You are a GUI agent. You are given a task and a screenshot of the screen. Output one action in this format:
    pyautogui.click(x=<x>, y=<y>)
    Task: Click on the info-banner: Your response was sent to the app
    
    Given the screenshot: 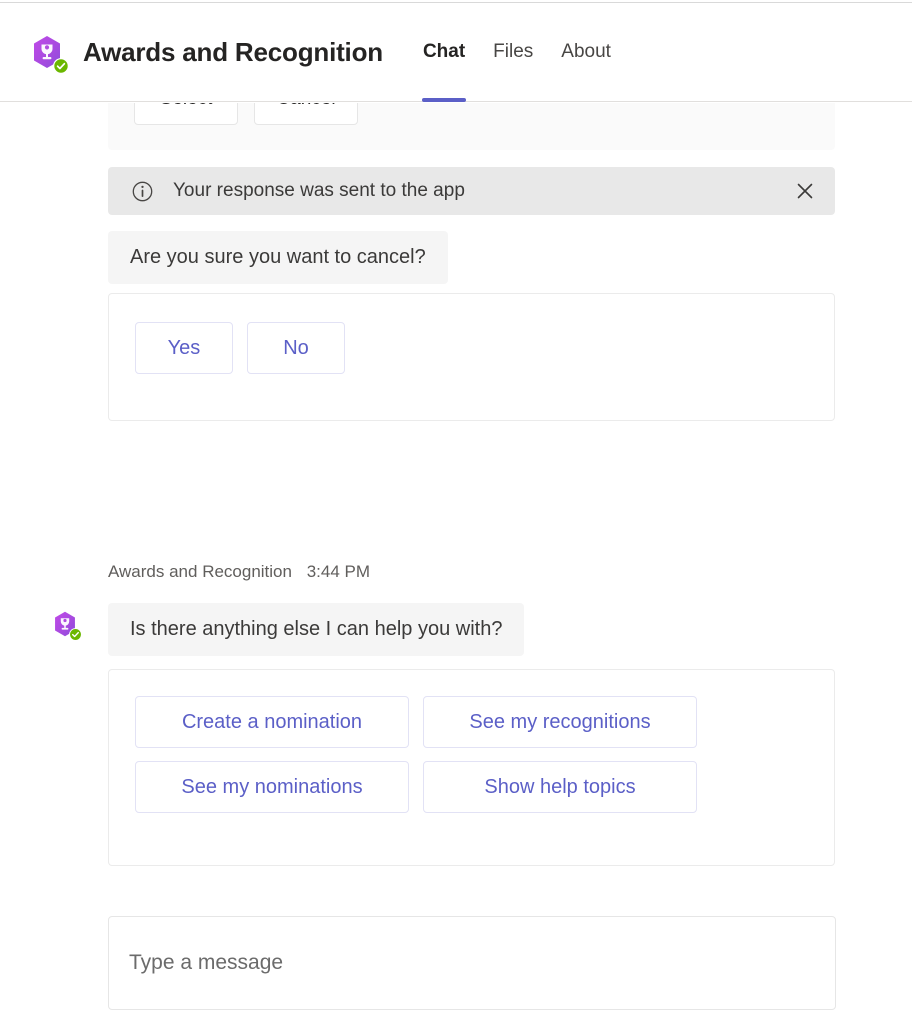 What is the action you would take?
    pyautogui.click(x=471, y=191)
    